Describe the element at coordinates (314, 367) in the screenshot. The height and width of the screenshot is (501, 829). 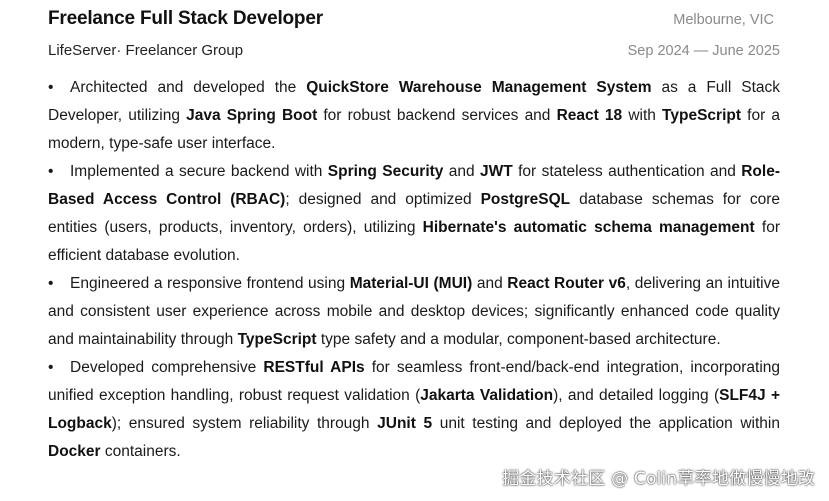
I see `highlight-term: RESTful APIs` at that location.